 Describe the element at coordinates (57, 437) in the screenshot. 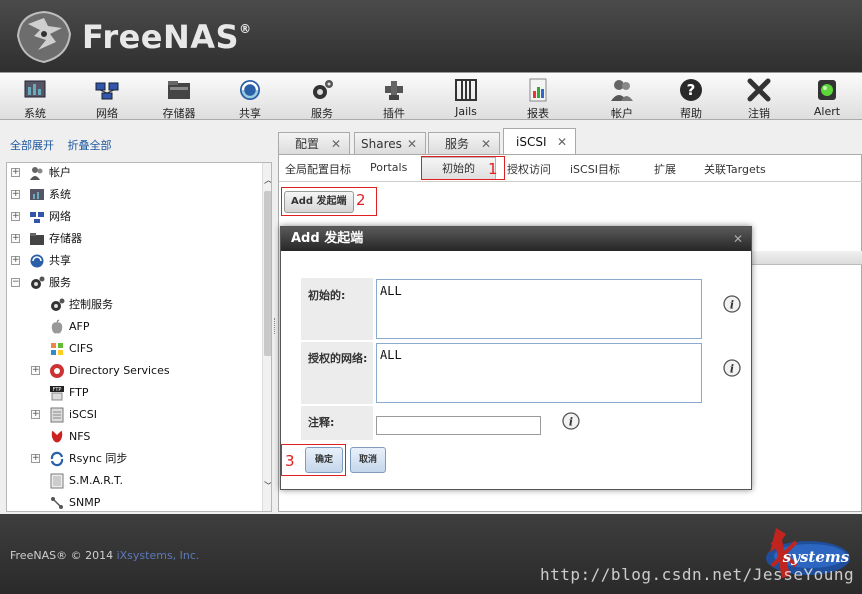

I see `nfs-icon` at that location.